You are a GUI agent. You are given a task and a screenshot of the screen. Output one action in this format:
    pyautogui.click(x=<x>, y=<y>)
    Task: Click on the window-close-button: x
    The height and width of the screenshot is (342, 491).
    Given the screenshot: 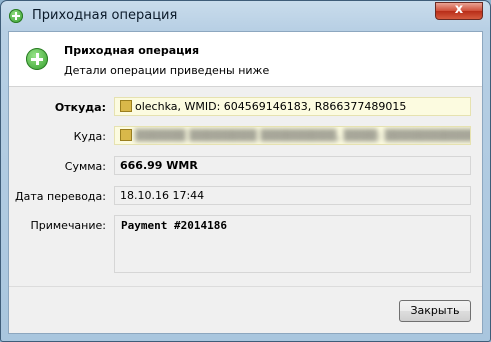 What is the action you would take?
    pyautogui.click(x=459, y=11)
    